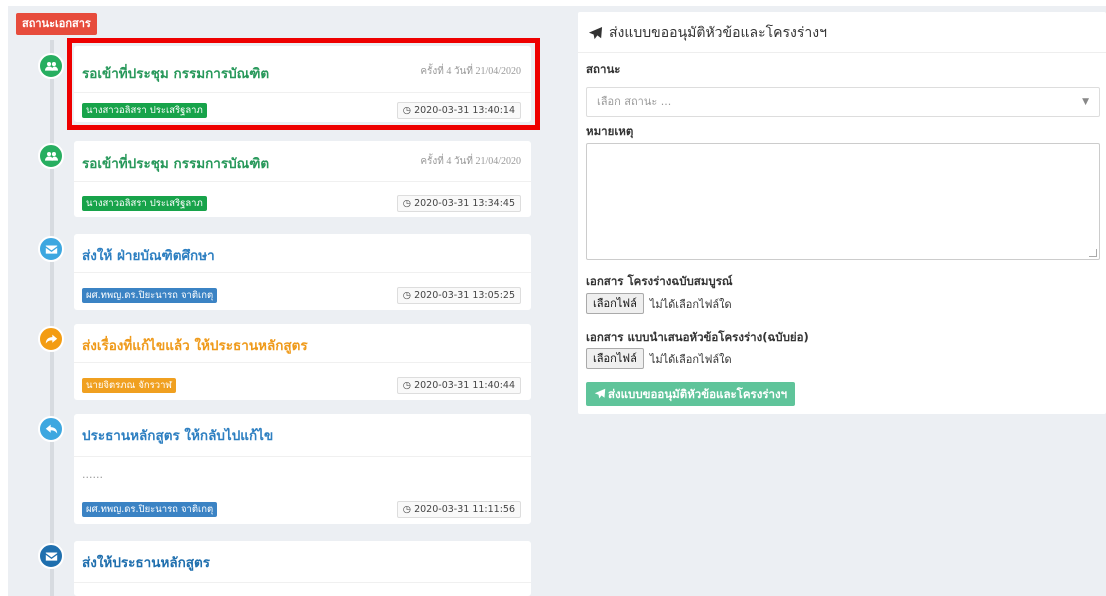  I want to click on submit-button-label: ส่งแบบขออนุมัติหัวข้อและโครงร่างฯ, so click(698, 394).